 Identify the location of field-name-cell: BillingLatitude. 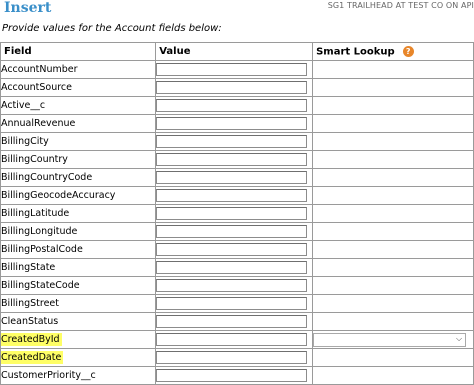
(78, 213).